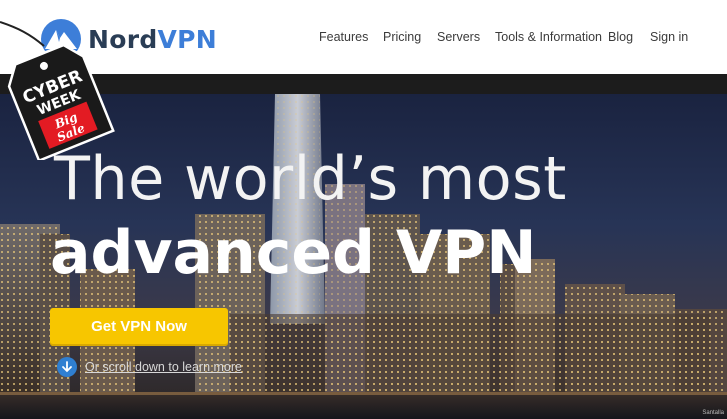  Describe the element at coordinates (164, 367) in the screenshot. I see `scroll-down-label: Or scroll down to learn more` at that location.